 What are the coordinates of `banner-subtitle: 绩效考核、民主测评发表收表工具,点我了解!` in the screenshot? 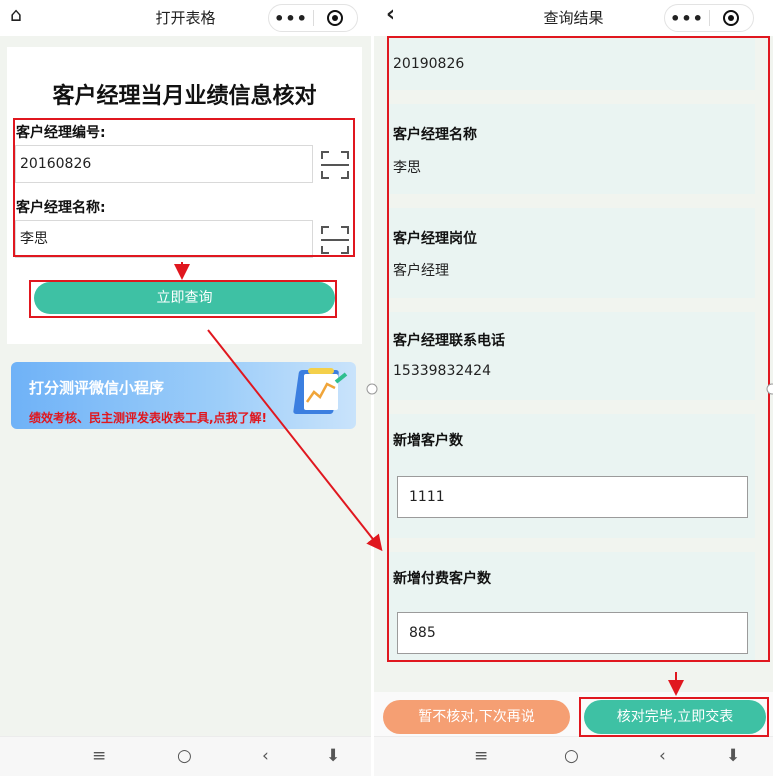 It's located at (148, 418).